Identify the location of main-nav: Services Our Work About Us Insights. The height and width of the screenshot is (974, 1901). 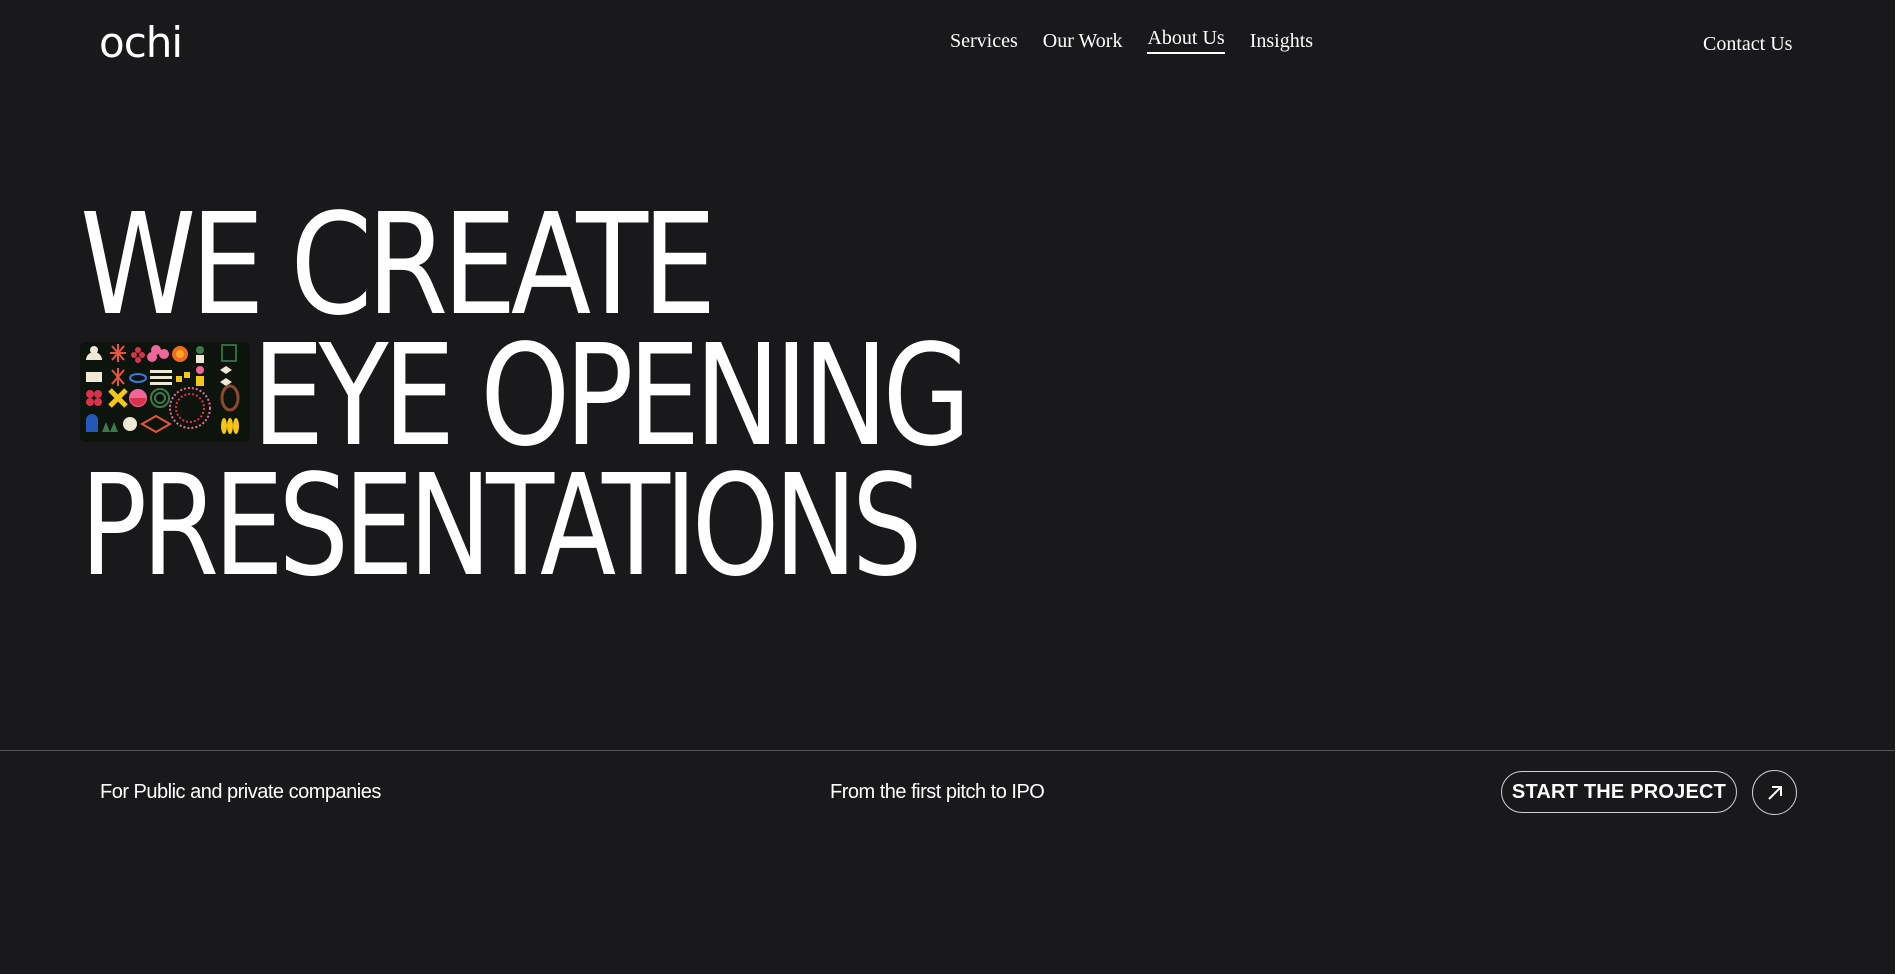
(1144, 42).